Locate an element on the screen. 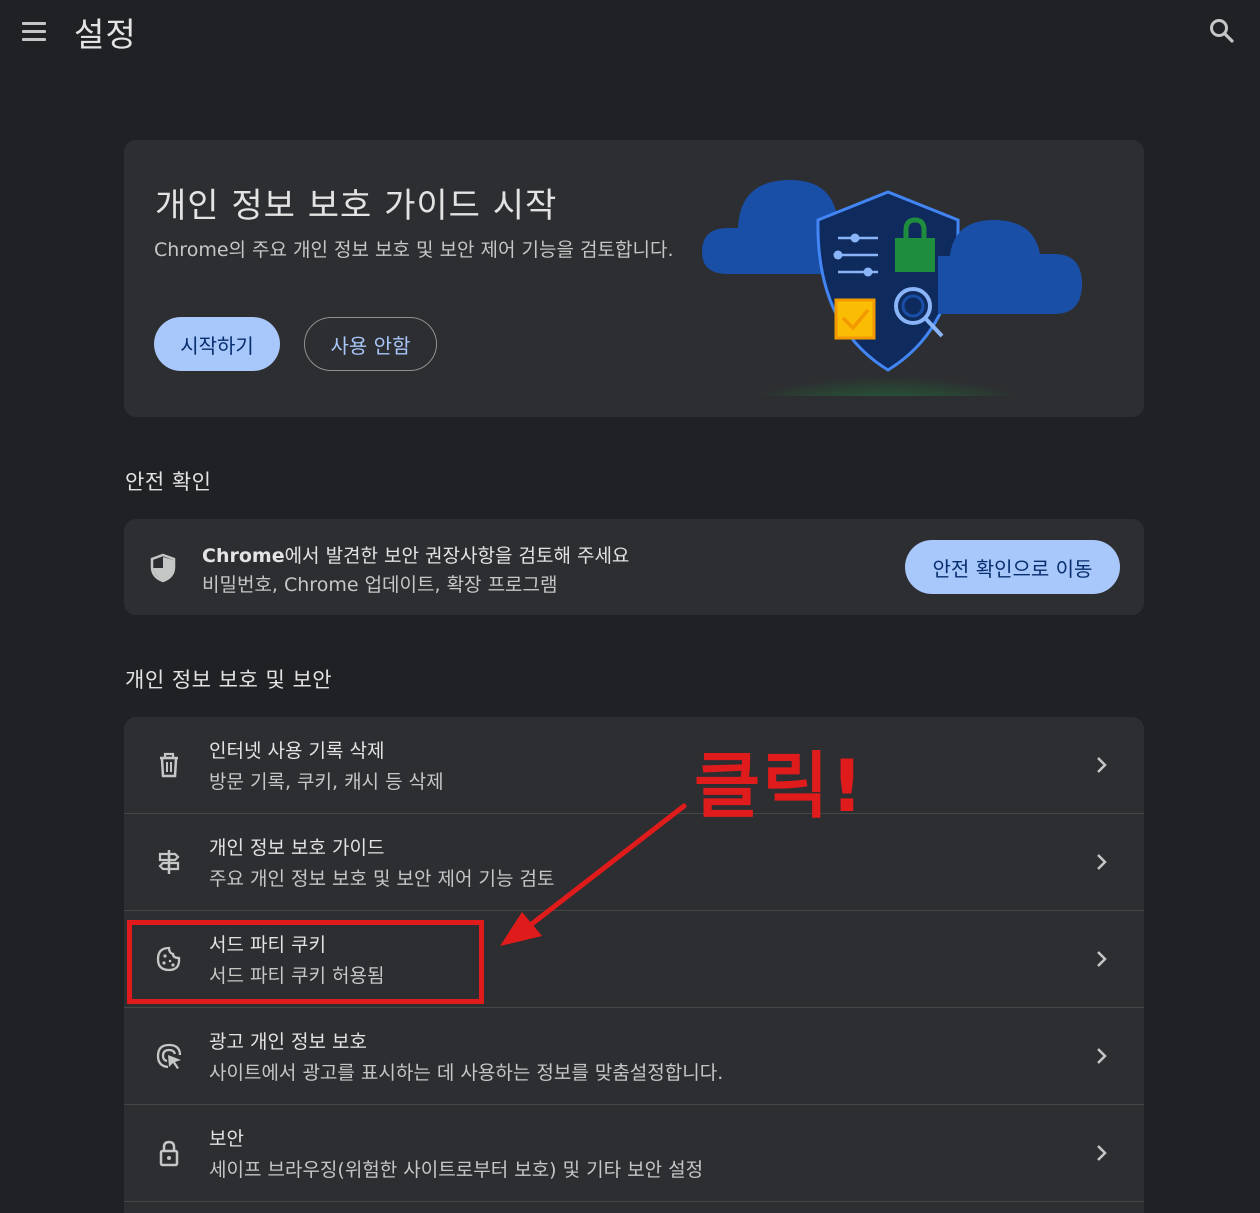 This screenshot has height=1213, width=1260. lock-icon is located at coordinates (169, 1153).